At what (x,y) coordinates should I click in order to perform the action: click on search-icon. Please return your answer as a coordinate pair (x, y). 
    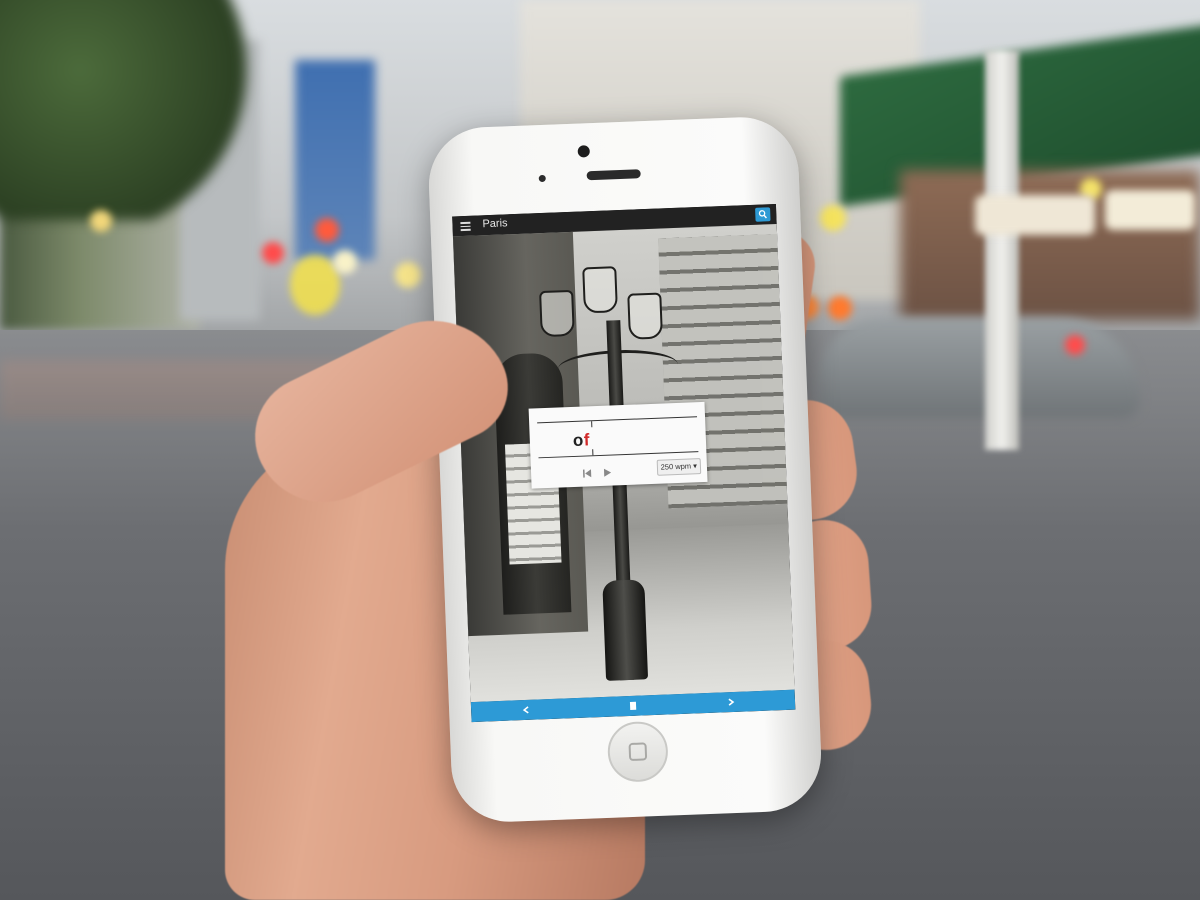
    Looking at the image, I should click on (762, 214).